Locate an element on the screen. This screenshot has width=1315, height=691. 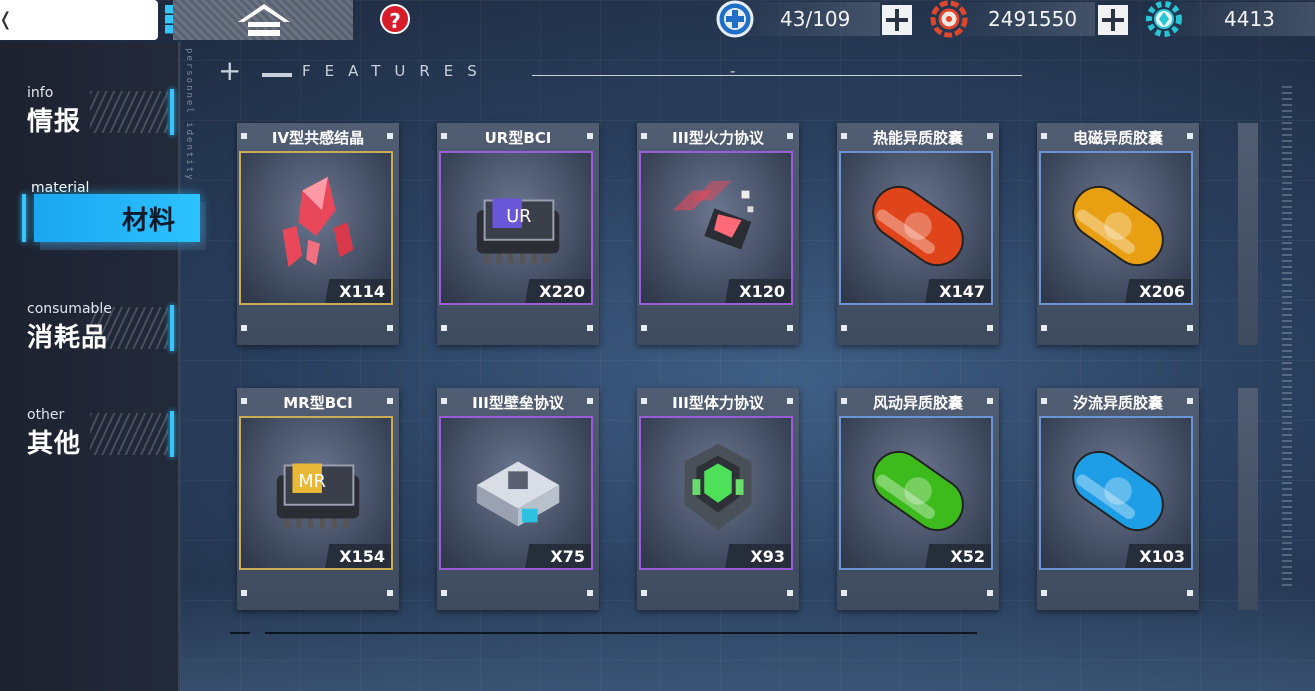
item-card: 汐流异质胶囊 X103 is located at coordinates (1118, 499).